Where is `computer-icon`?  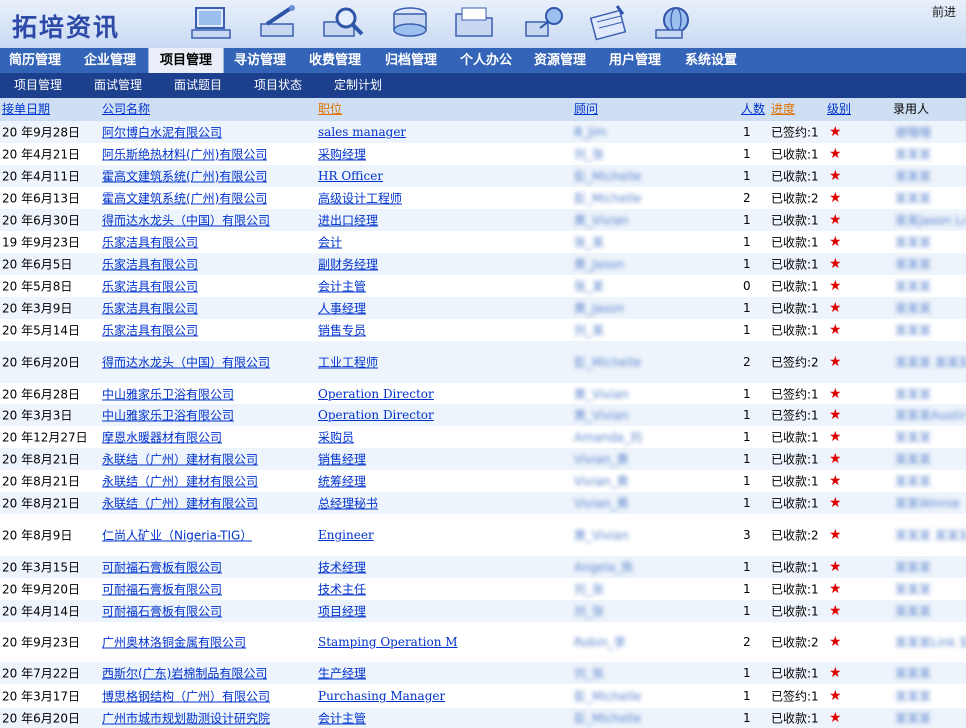
computer-icon is located at coordinates (212, 23).